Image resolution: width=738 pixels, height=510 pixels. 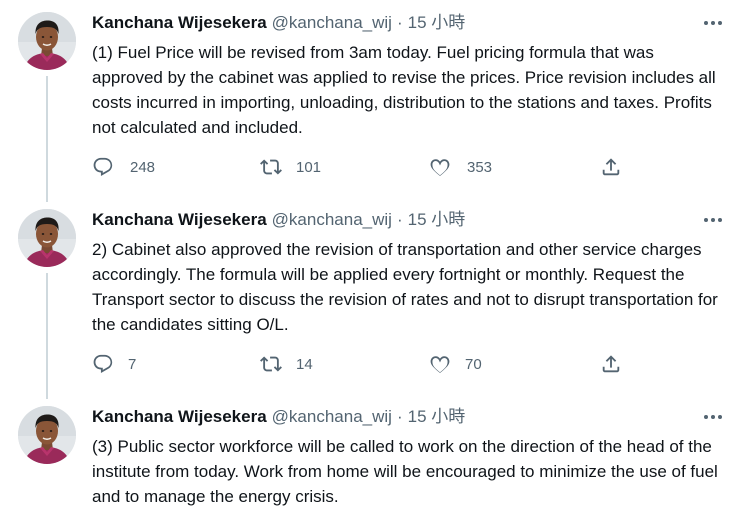 What do you see at coordinates (286, 364) in the screenshot?
I see `retweet-button: 14` at bounding box center [286, 364].